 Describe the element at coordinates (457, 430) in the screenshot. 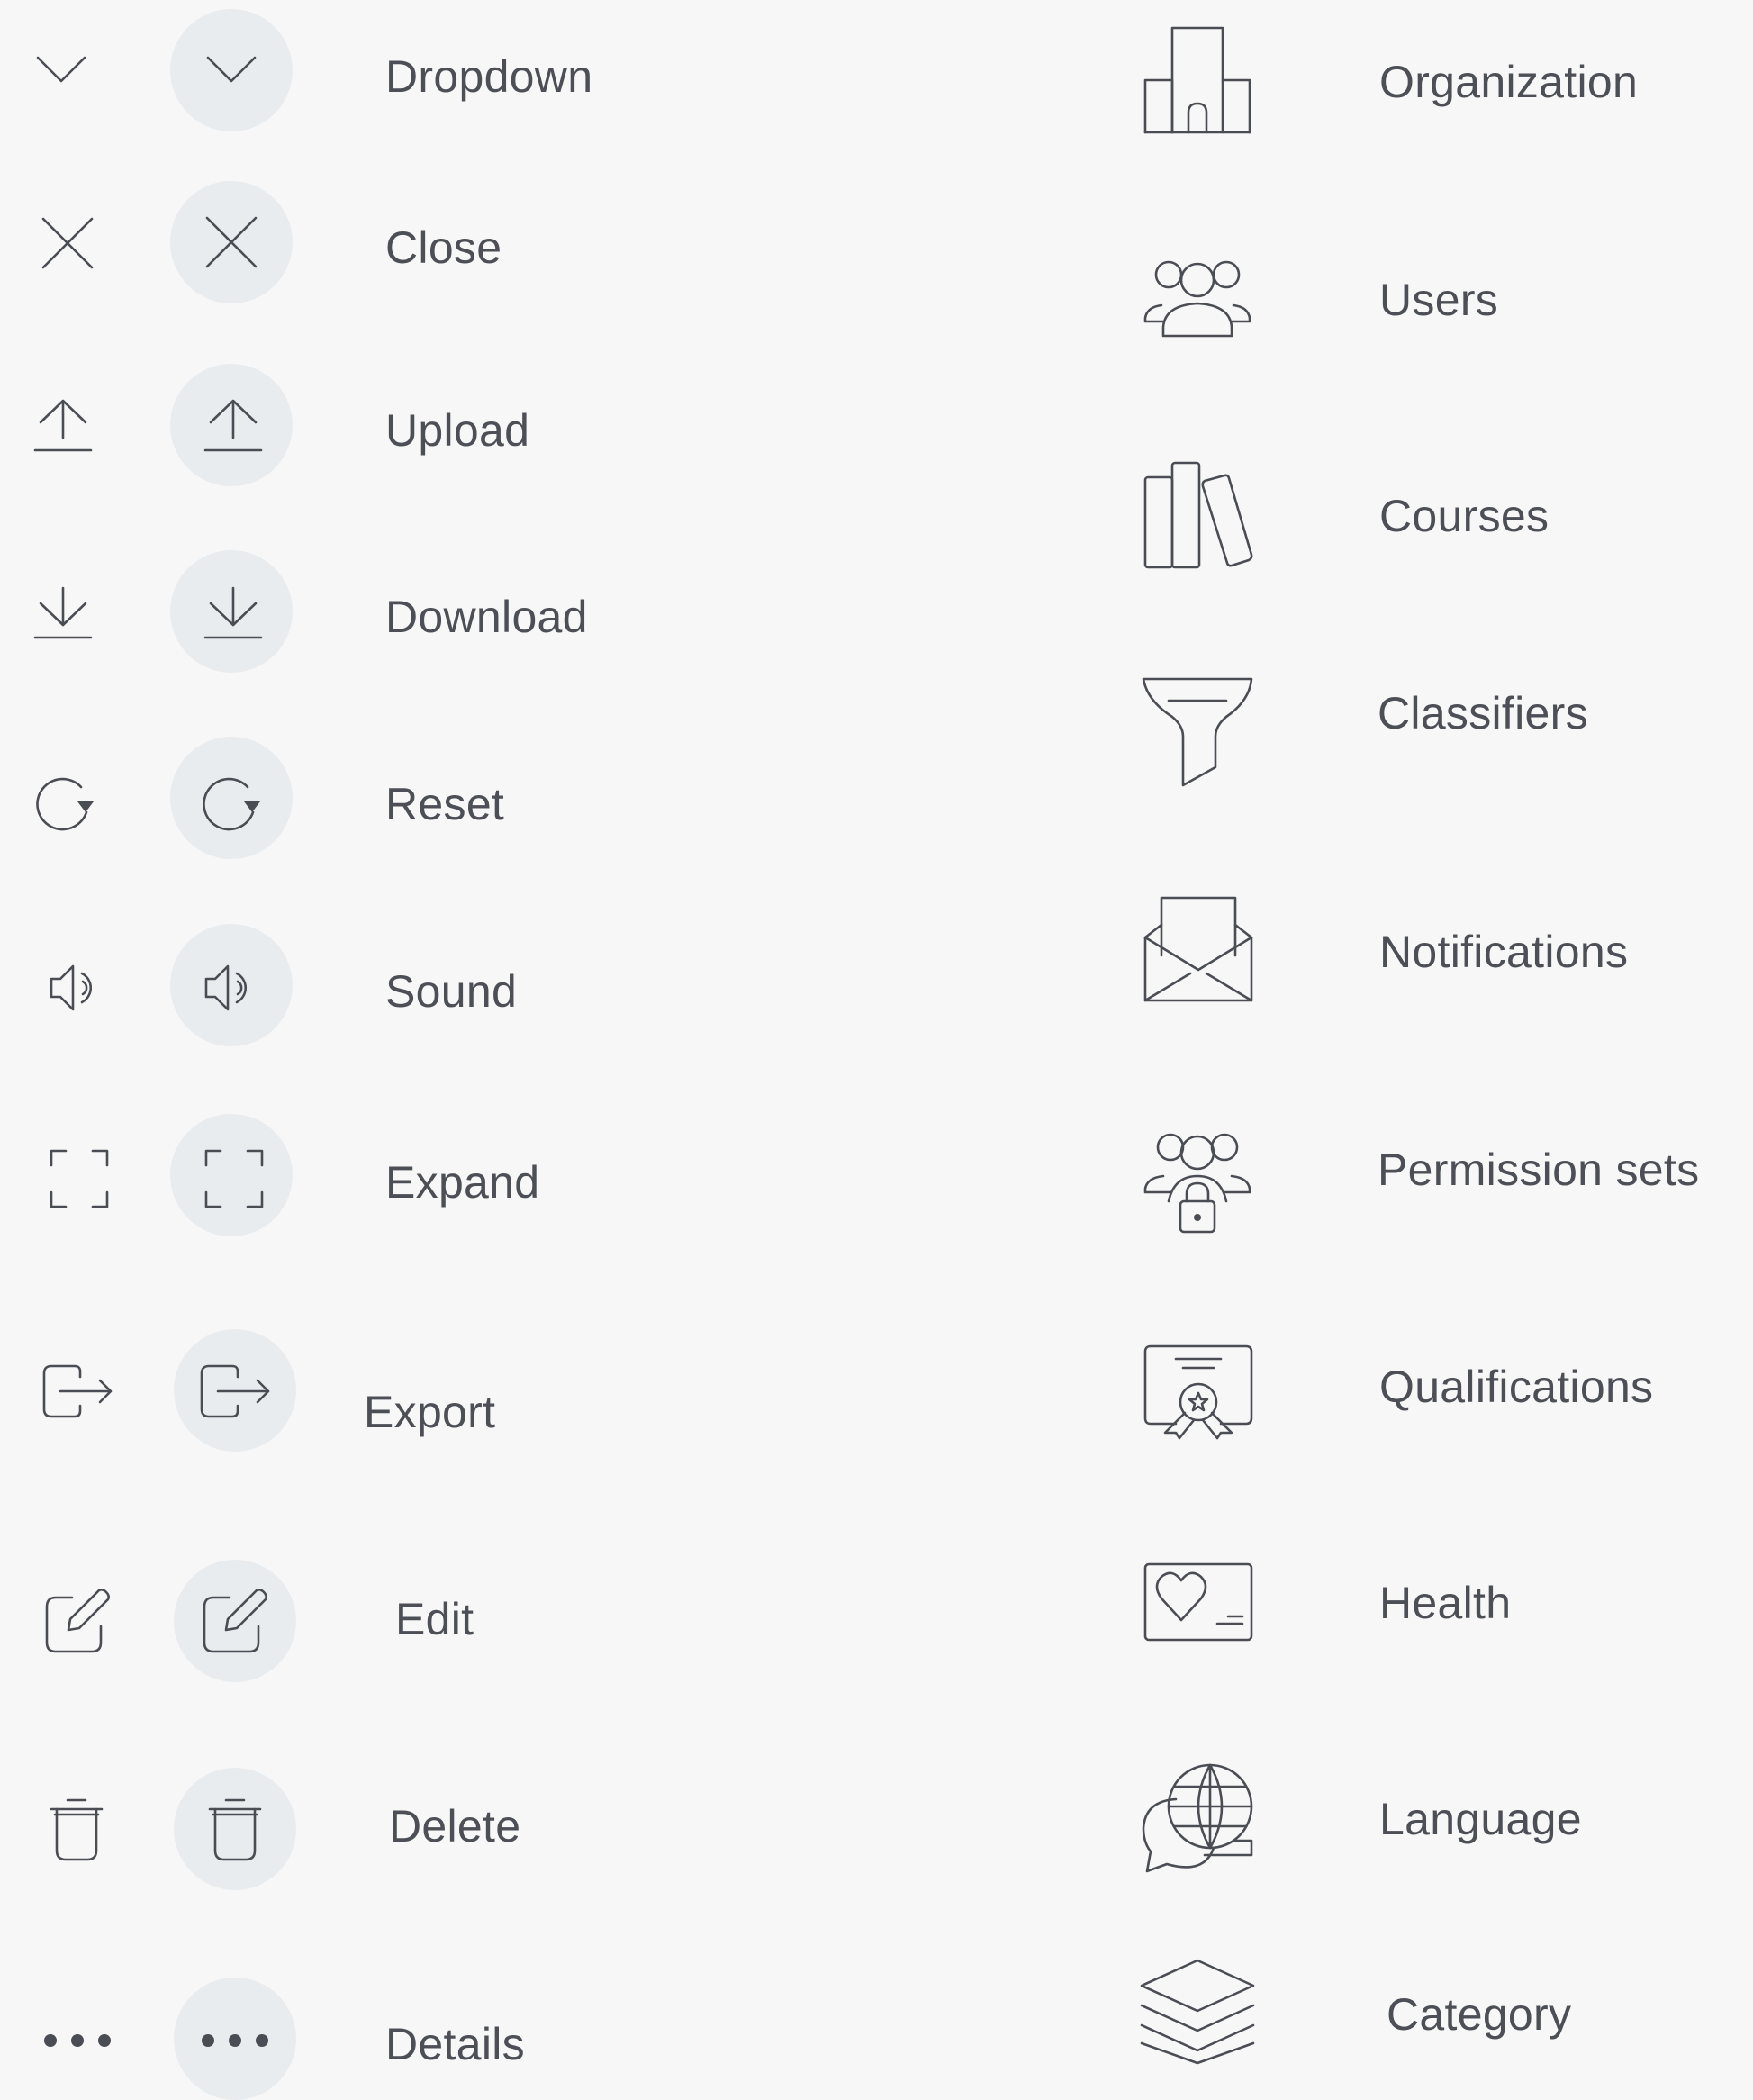

I see `upload-label: Upload` at that location.